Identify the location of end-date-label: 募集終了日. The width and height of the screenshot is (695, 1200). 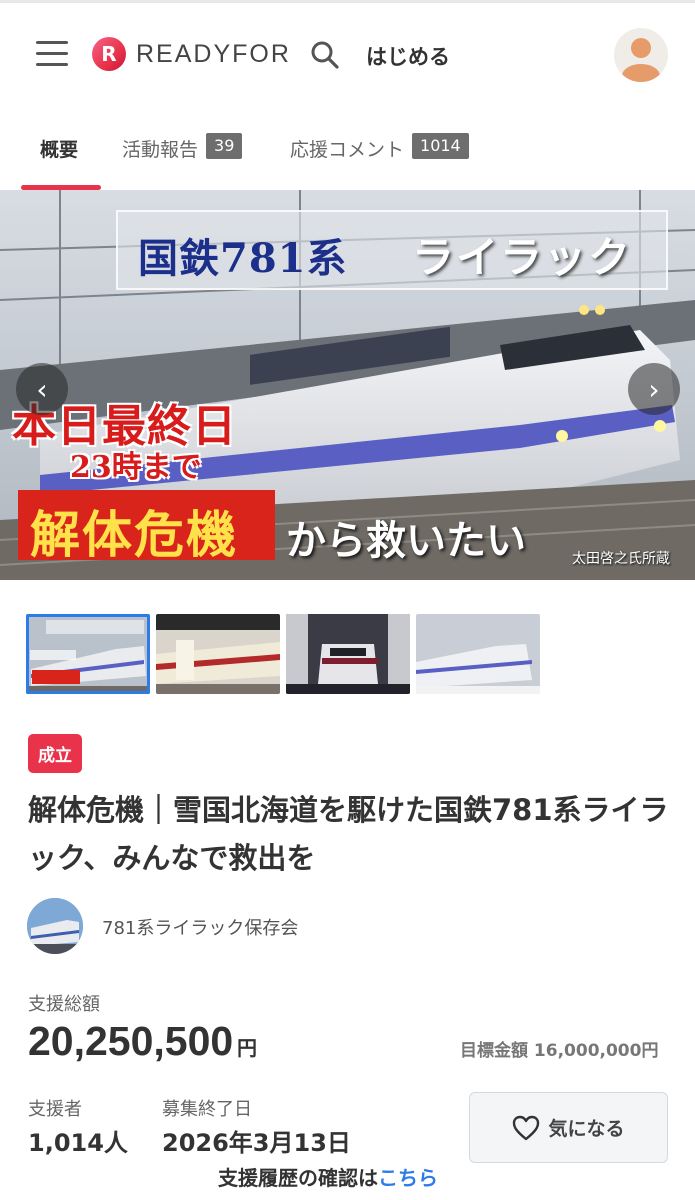
(207, 1109).